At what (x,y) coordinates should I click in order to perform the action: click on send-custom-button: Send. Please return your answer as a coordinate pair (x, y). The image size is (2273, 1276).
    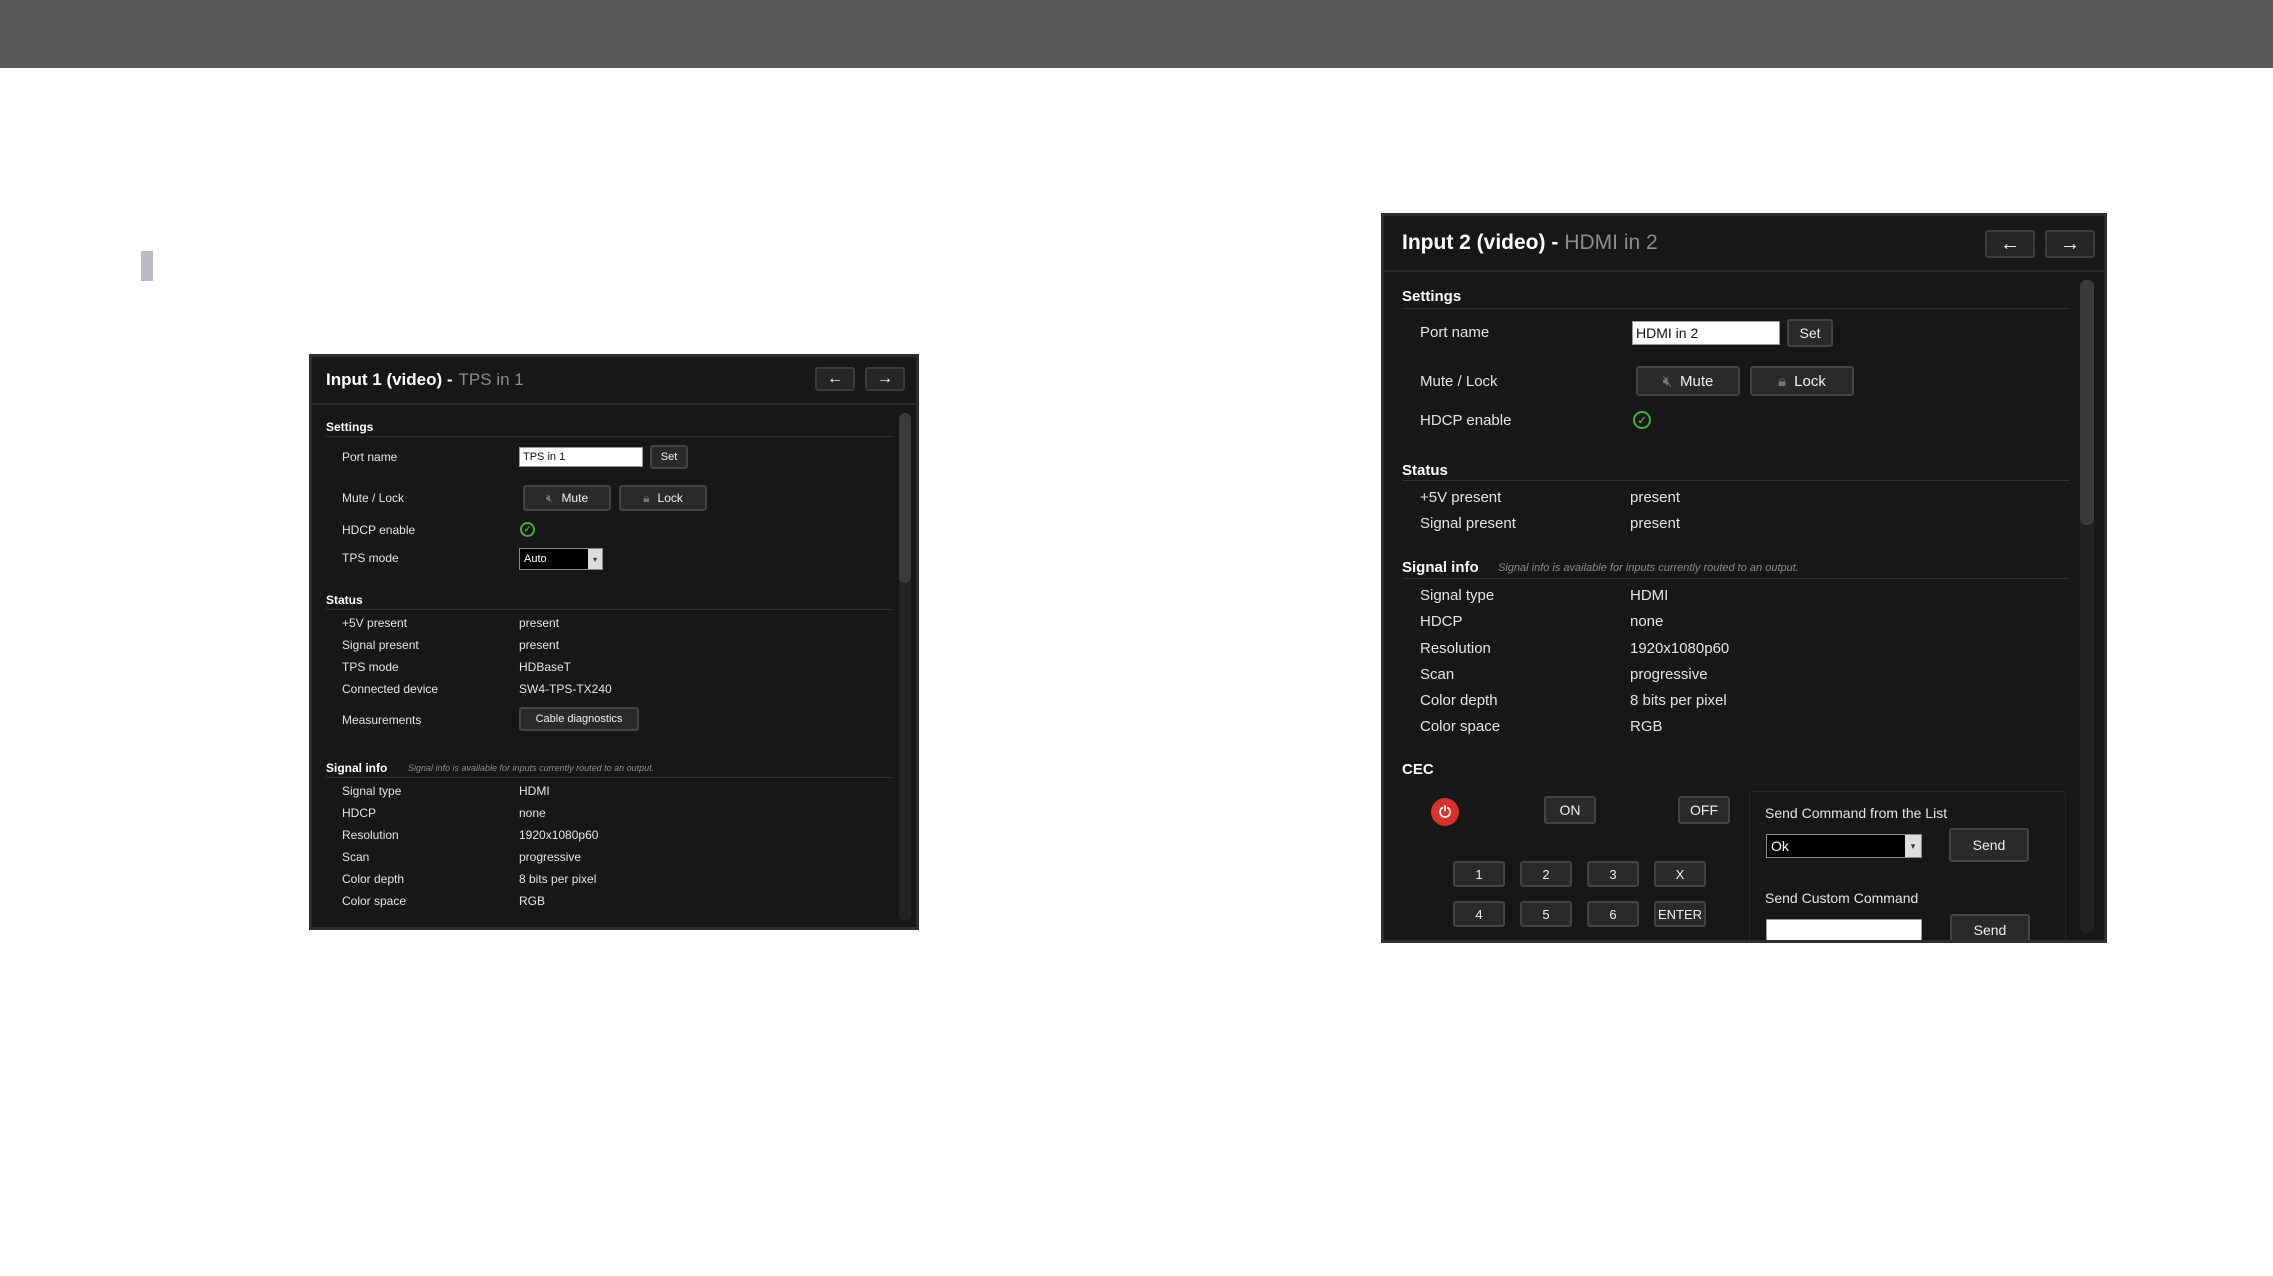
    Looking at the image, I should click on (1990, 927).